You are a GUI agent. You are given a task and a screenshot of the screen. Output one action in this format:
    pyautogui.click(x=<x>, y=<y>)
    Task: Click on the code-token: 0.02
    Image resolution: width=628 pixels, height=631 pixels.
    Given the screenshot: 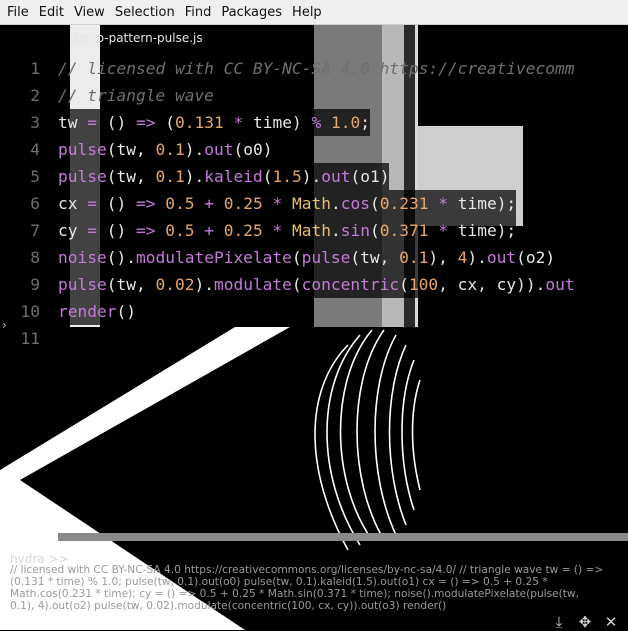 What is the action you would take?
    pyautogui.click(x=175, y=284)
    